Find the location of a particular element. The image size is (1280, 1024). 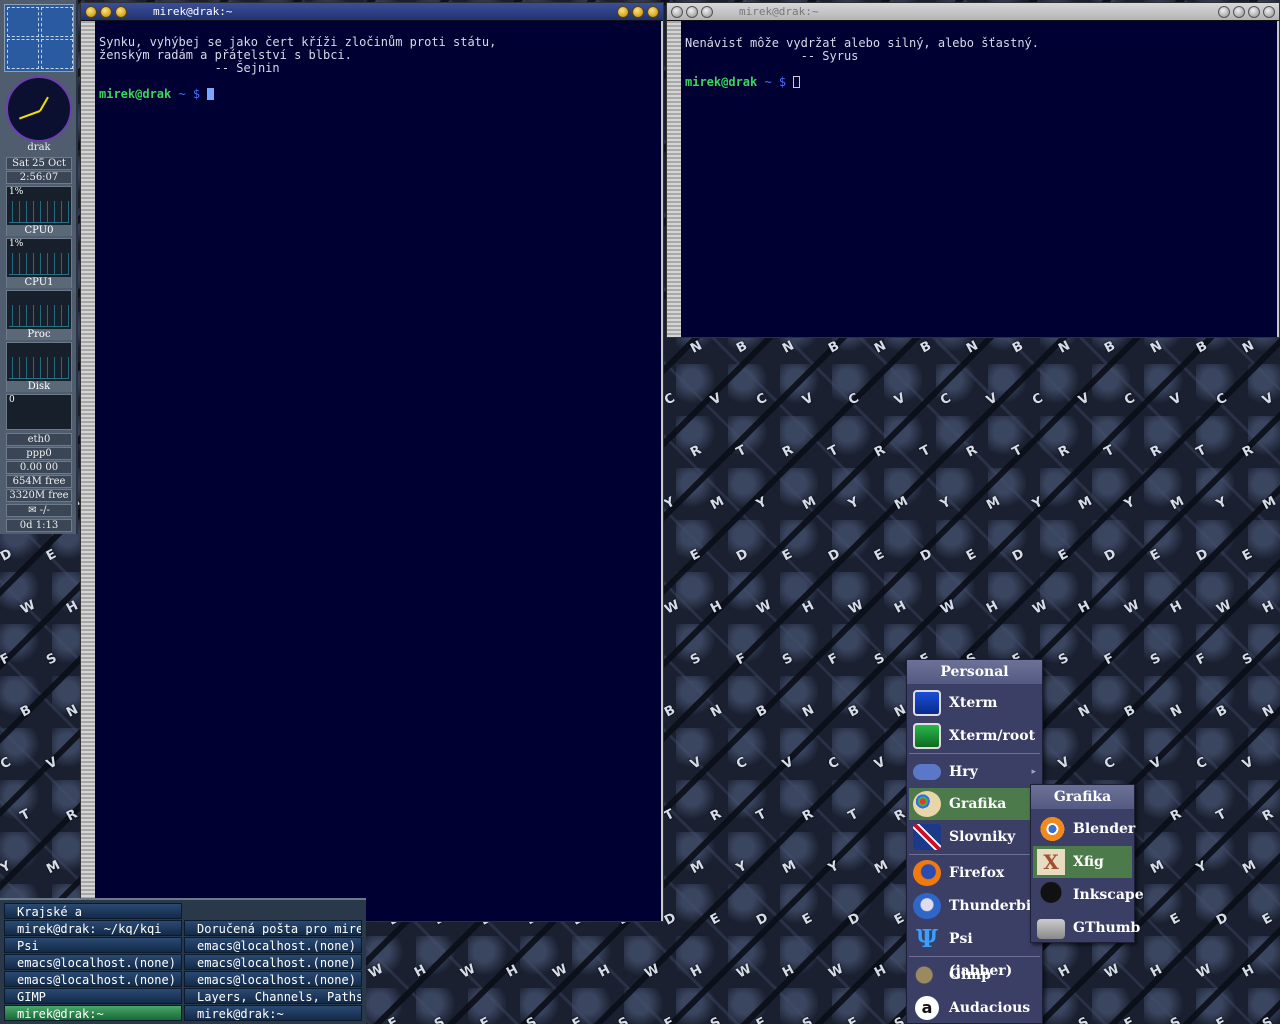

menu-item-xfig: X Xfig is located at coordinates (1082, 862).